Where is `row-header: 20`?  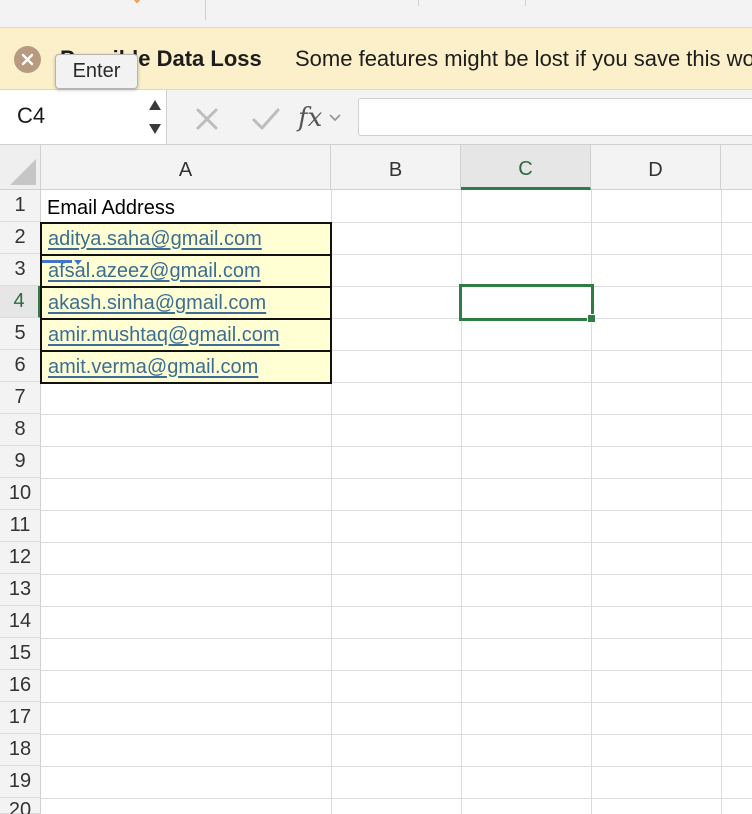 row-header: 20 is located at coordinates (20, 806).